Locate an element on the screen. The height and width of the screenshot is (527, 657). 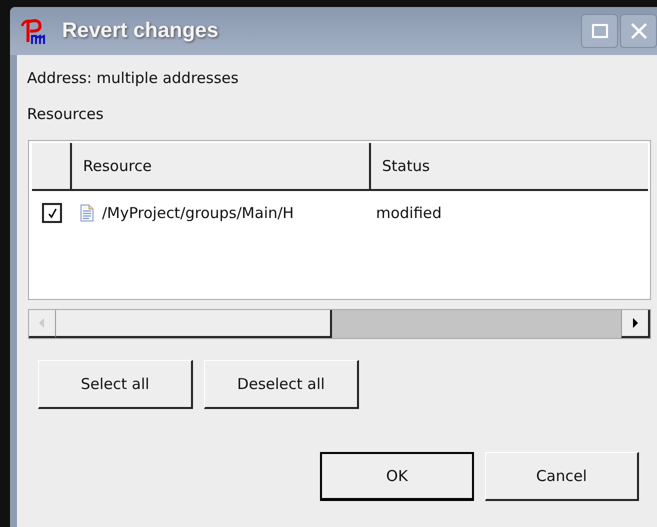
address-label: Address: multiple addresses is located at coordinates (133, 79).